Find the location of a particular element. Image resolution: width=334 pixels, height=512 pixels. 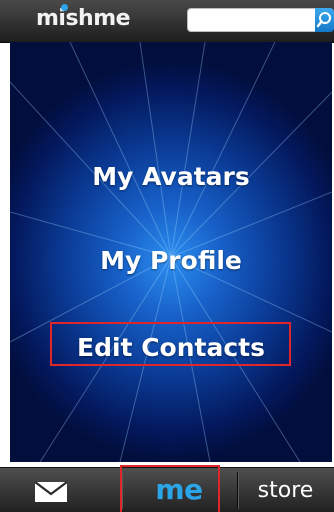

tab-mail is located at coordinates (60, 490).